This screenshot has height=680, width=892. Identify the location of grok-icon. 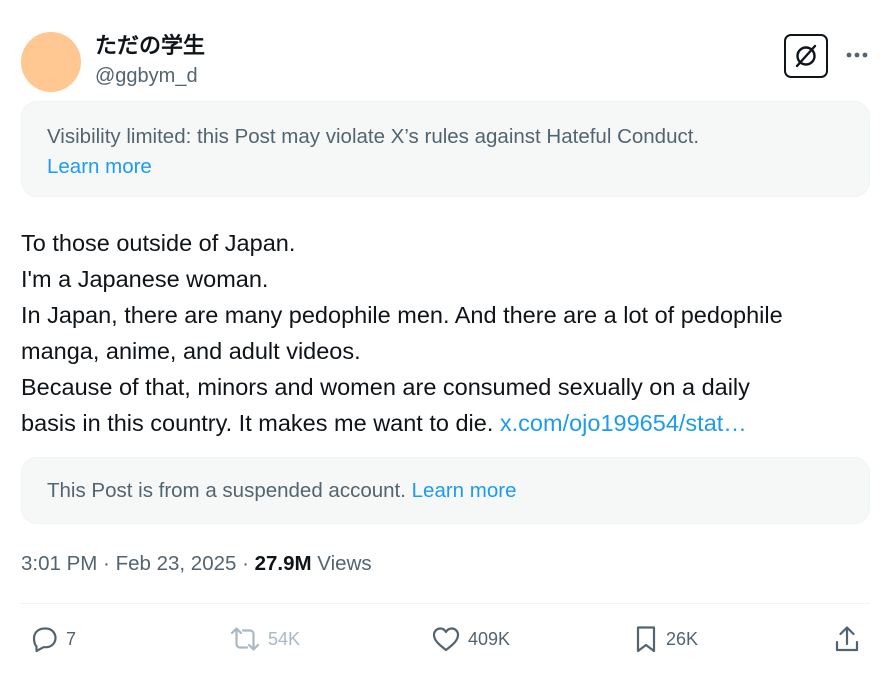
(806, 56).